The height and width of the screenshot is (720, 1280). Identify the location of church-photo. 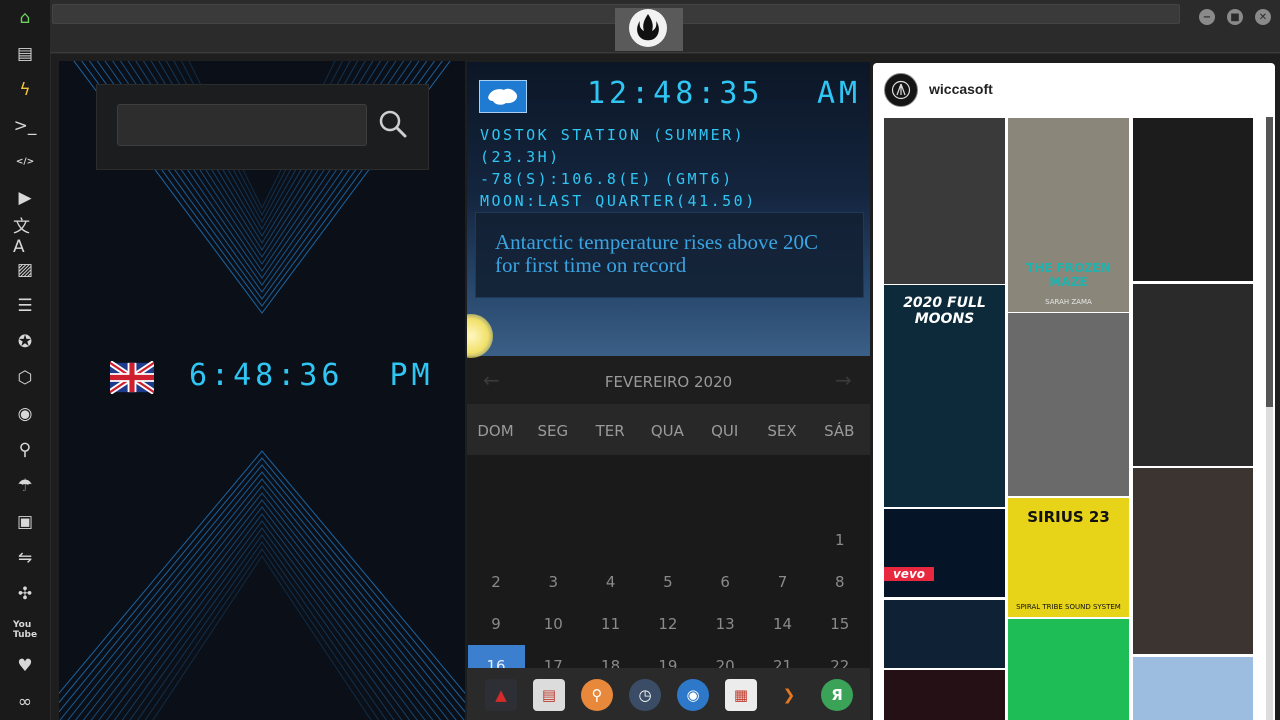
(1193, 688).